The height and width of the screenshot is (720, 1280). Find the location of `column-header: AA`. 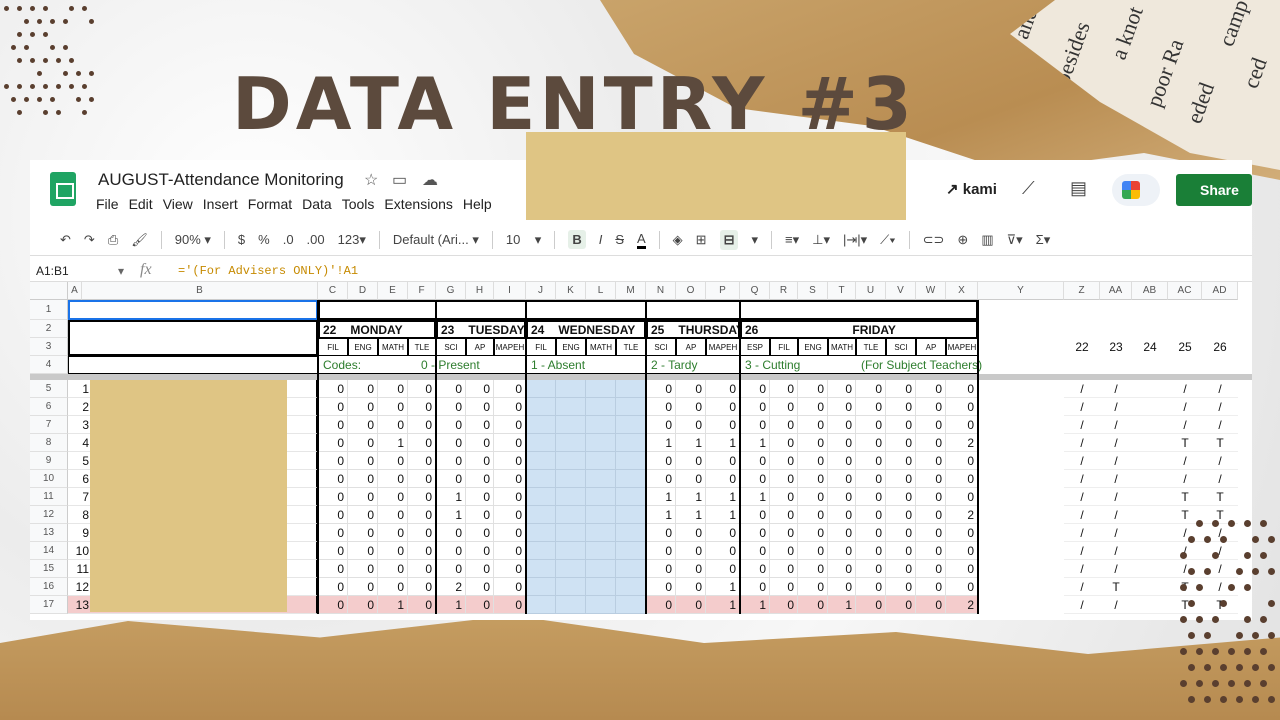

column-header: AA is located at coordinates (1116, 291).